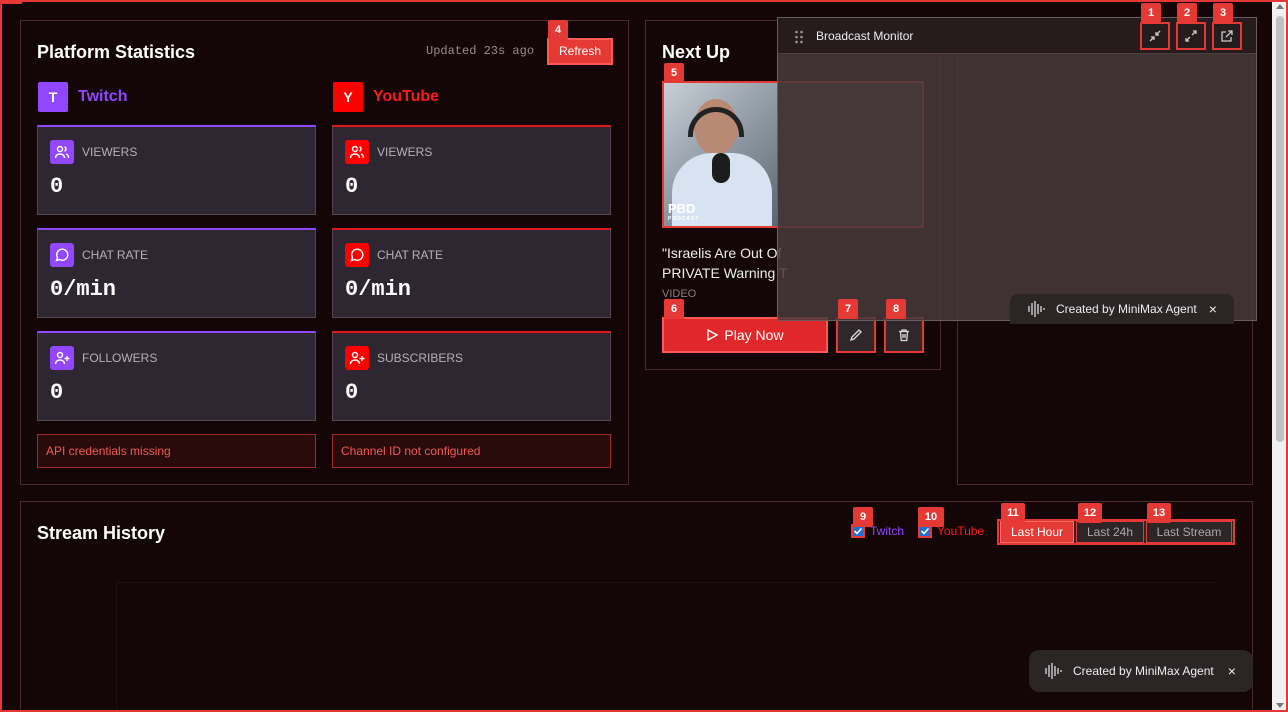  I want to click on edit-button, so click(856, 335).